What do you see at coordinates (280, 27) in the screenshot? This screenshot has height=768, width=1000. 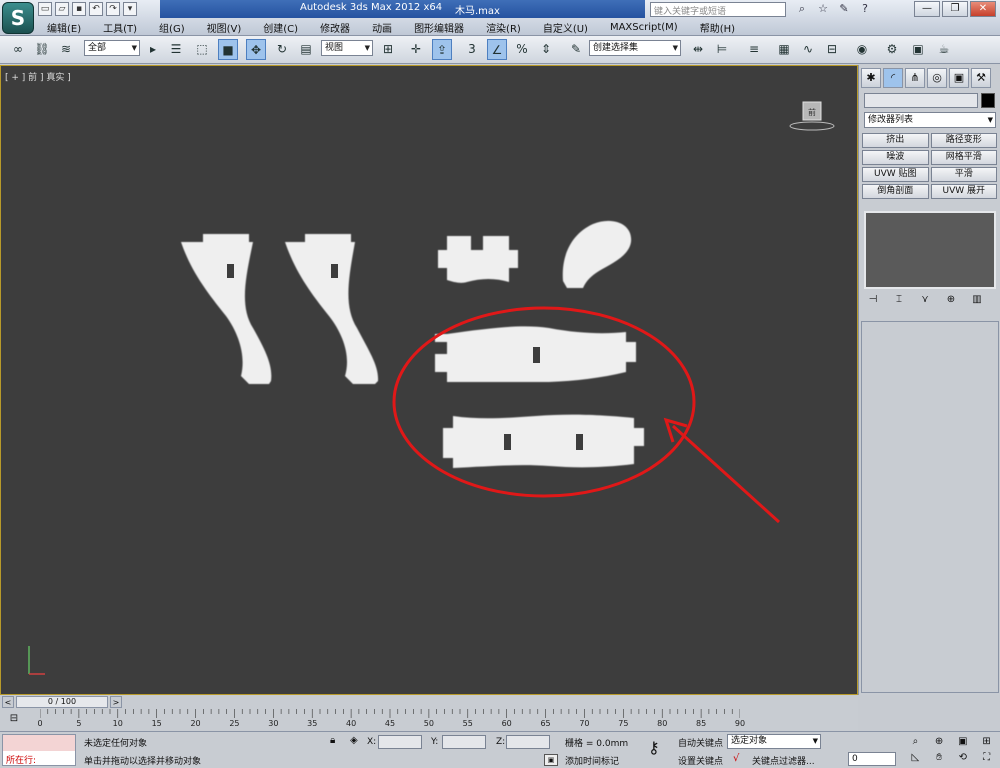 I see `menu-create: 创建(C)` at bounding box center [280, 27].